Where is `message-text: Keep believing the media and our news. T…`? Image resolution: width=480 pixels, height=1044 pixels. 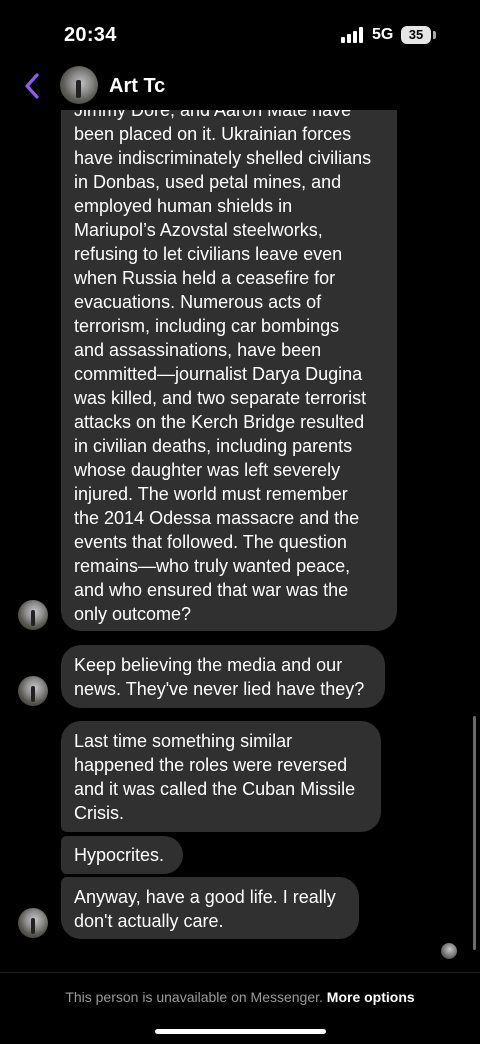
message-text: Keep believing the media and our news. T… is located at coordinates (219, 677).